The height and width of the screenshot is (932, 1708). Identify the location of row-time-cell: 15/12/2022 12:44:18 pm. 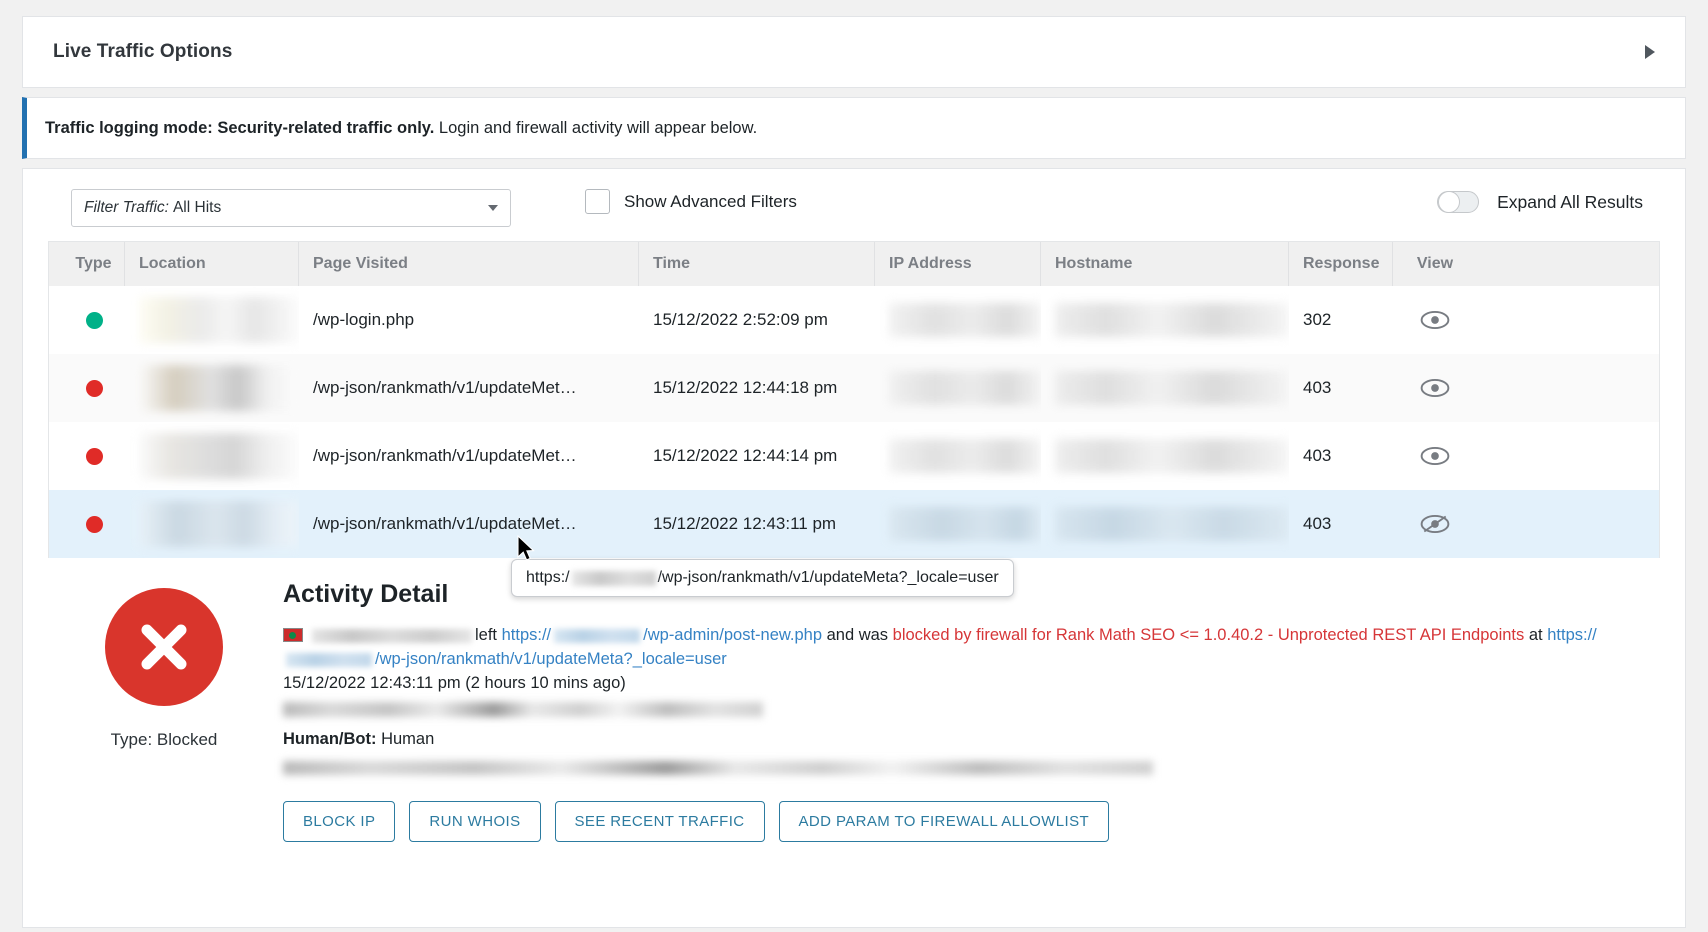
(745, 387).